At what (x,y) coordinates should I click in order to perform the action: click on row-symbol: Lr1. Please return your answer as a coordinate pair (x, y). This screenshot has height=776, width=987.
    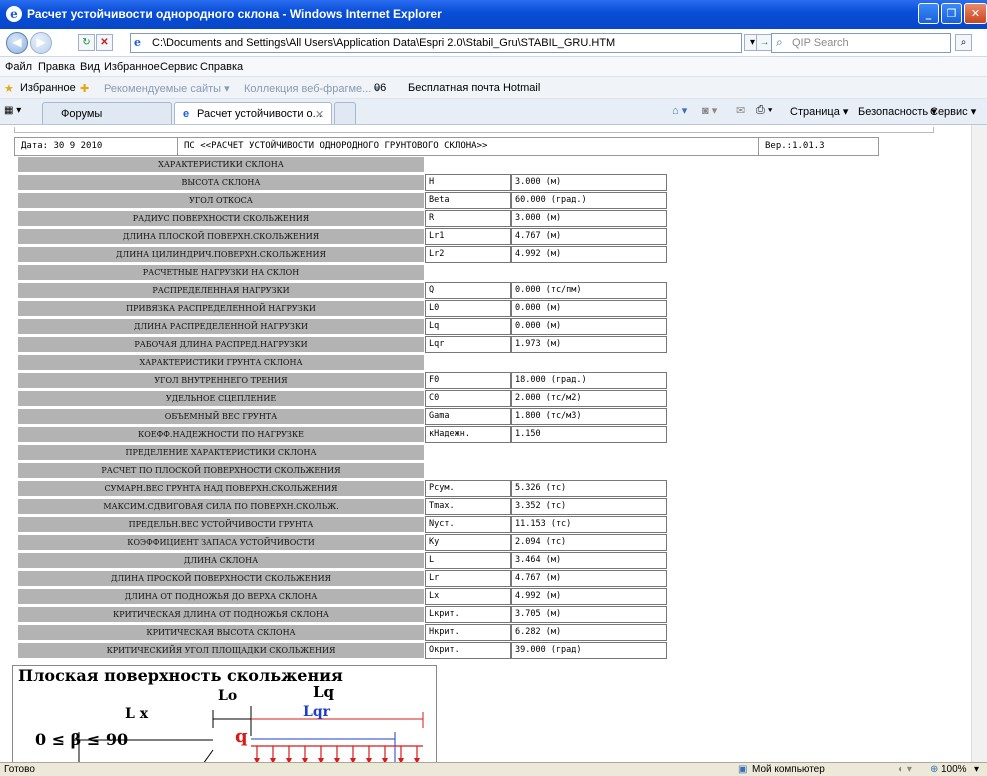
    Looking at the image, I should click on (468, 236).